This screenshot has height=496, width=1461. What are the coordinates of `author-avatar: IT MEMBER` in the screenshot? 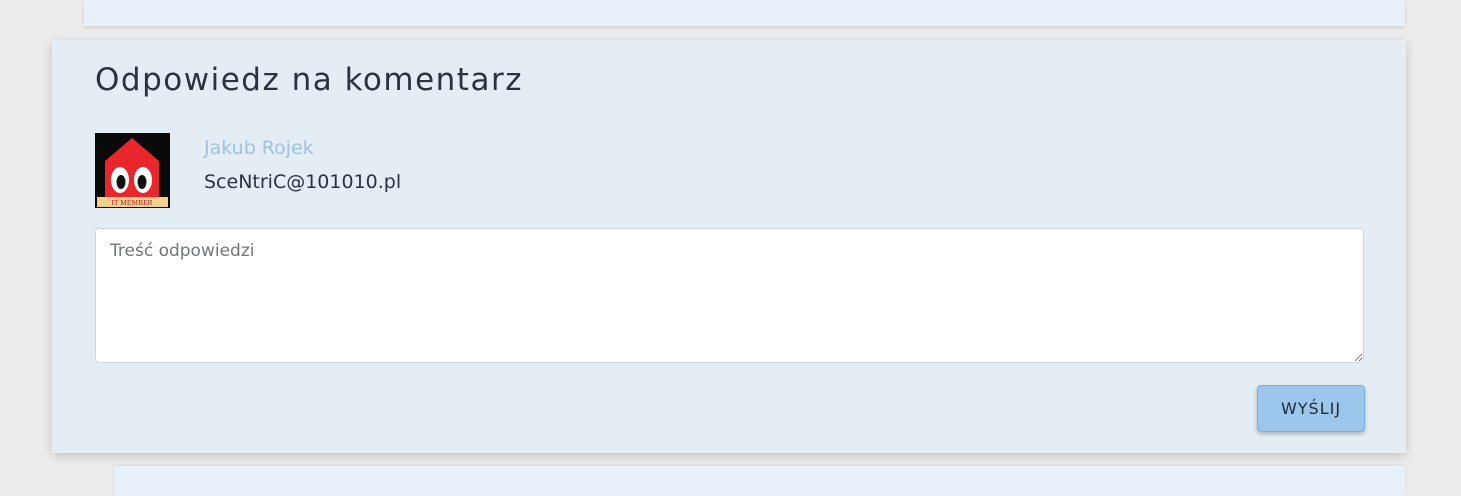 It's located at (132, 170).